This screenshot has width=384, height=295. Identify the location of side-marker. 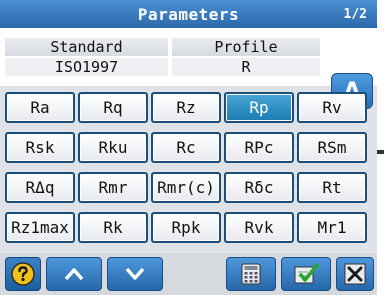
(380, 152).